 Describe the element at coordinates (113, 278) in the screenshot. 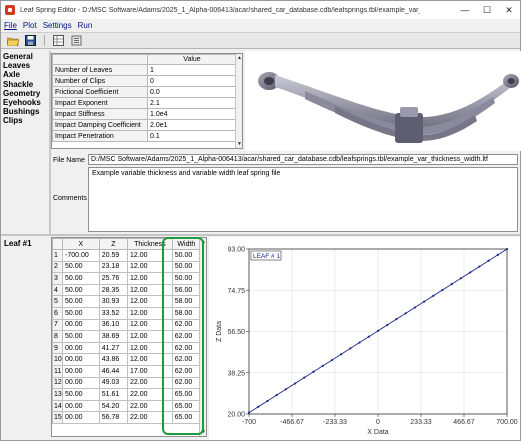

I see `cell-z: 25.76` at that location.